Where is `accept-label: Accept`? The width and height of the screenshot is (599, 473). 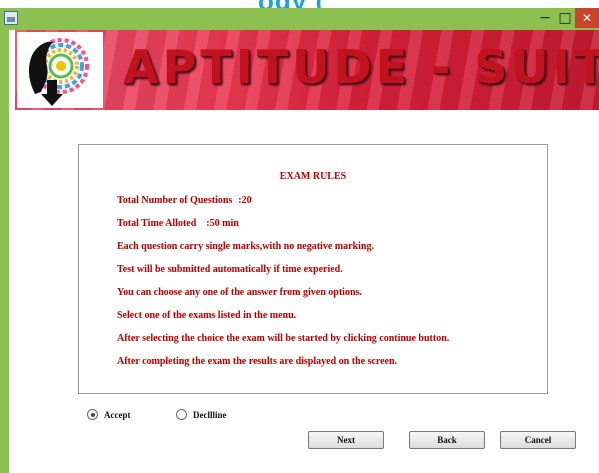
accept-label: Accept is located at coordinates (117, 414).